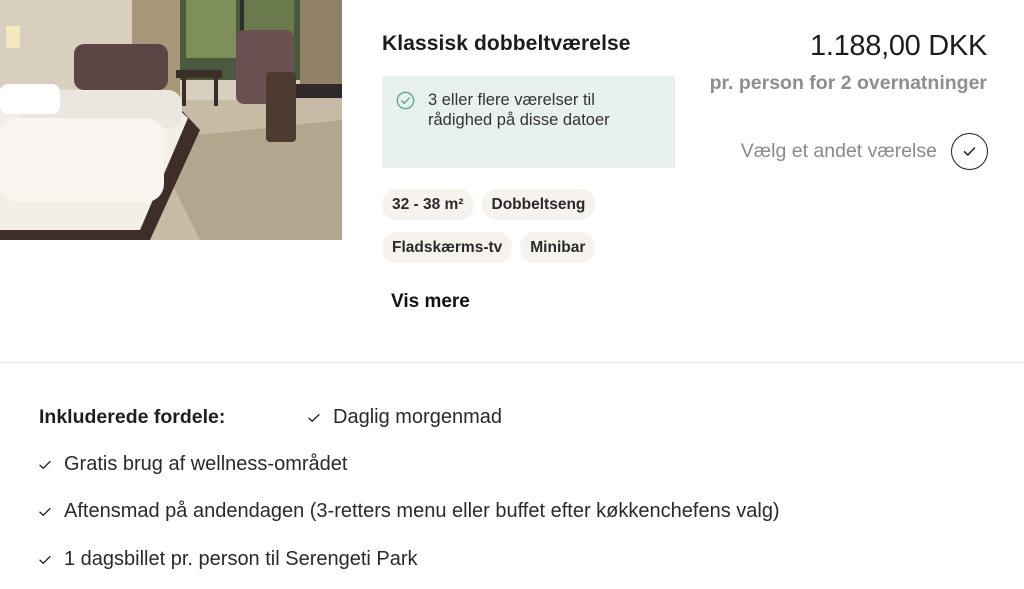  I want to click on check-circle-icon, so click(405, 100).